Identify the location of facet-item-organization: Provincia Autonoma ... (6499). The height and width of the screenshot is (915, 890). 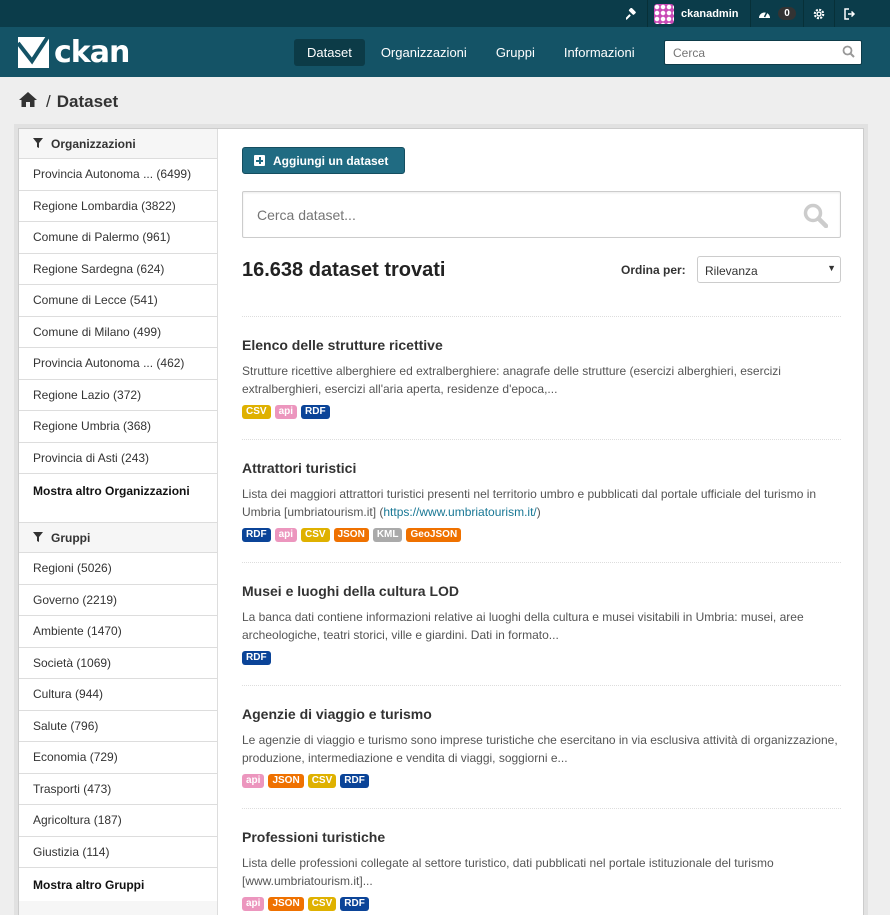
(118, 175).